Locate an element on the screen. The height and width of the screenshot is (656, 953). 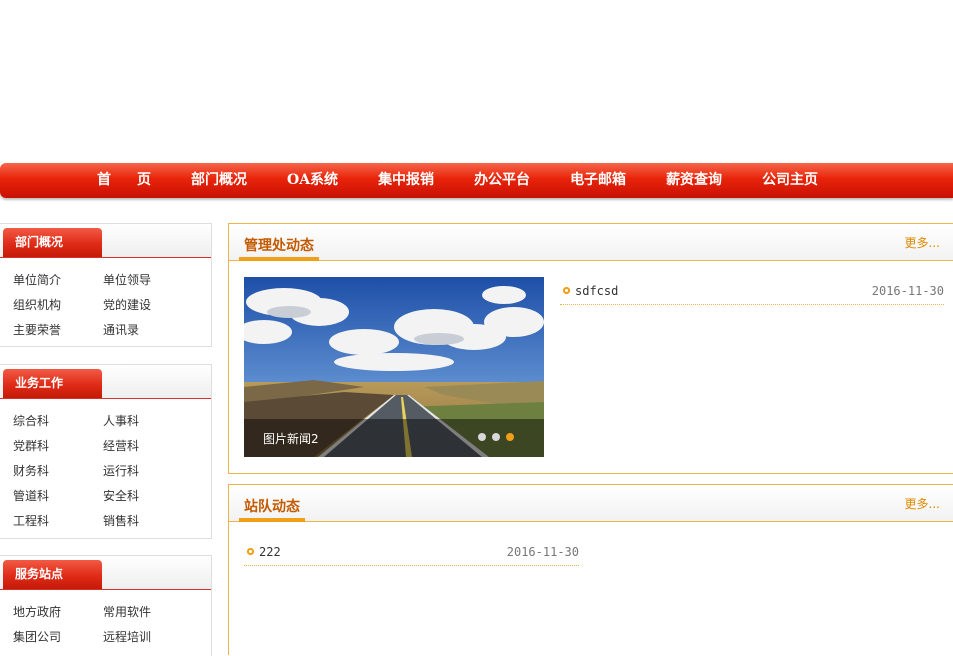
sidebar-link-list: 综合科 人事科 党群科 经营科 财务科 运行科 管道科 安全科 工程科 销售科 is located at coordinates (105, 466).